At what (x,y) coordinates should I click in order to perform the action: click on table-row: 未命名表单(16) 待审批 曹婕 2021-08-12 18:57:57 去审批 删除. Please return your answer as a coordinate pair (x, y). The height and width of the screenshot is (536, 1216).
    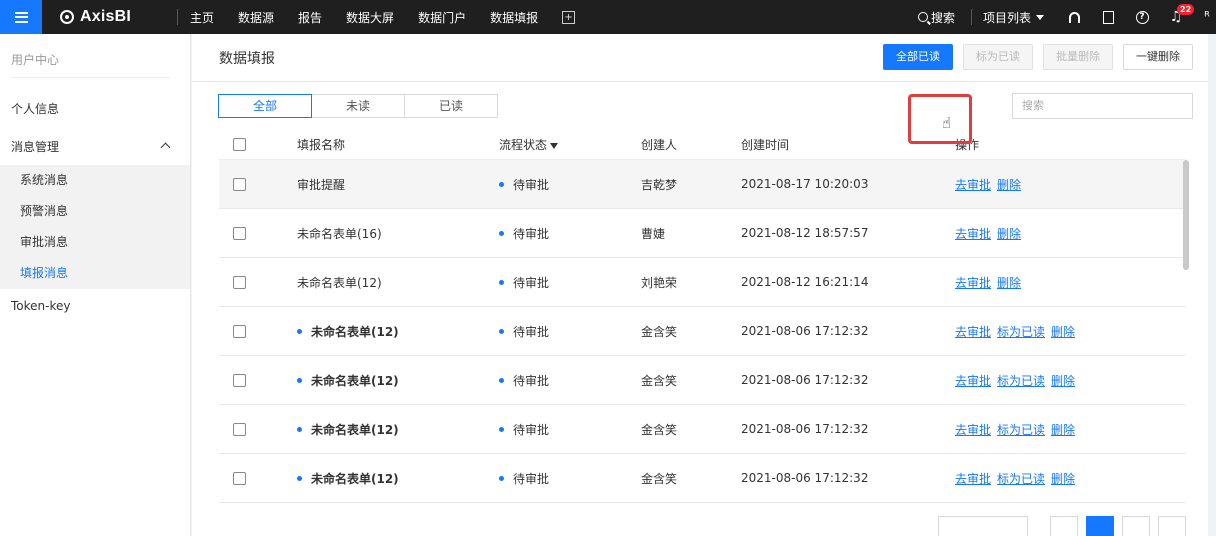
    Looking at the image, I should click on (702, 233).